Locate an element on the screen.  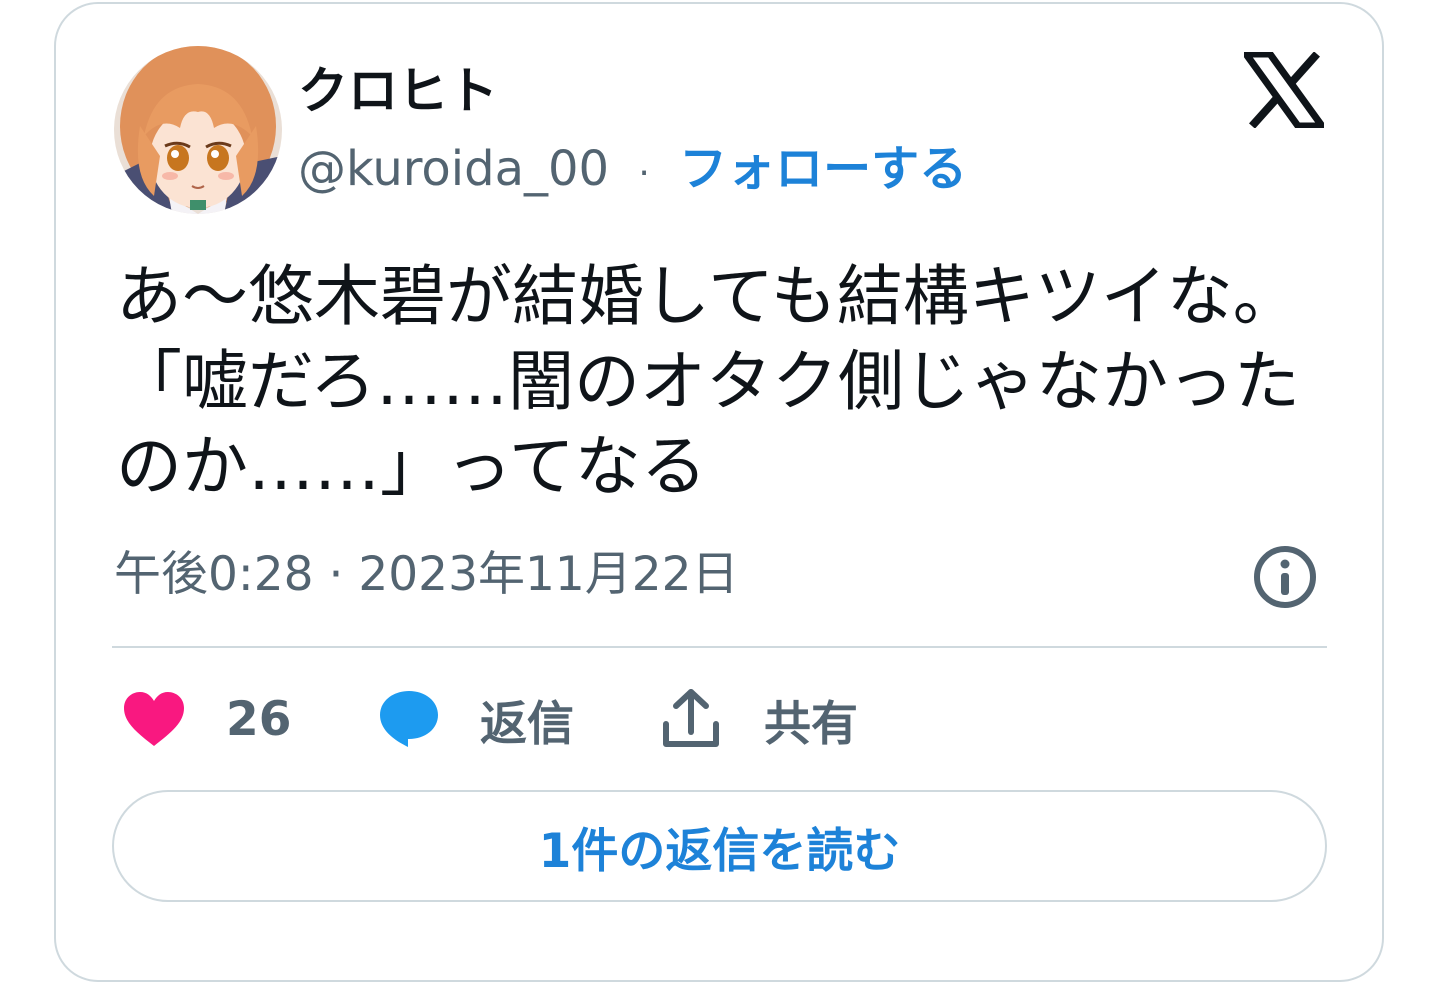
avatar-image is located at coordinates (198, 130).